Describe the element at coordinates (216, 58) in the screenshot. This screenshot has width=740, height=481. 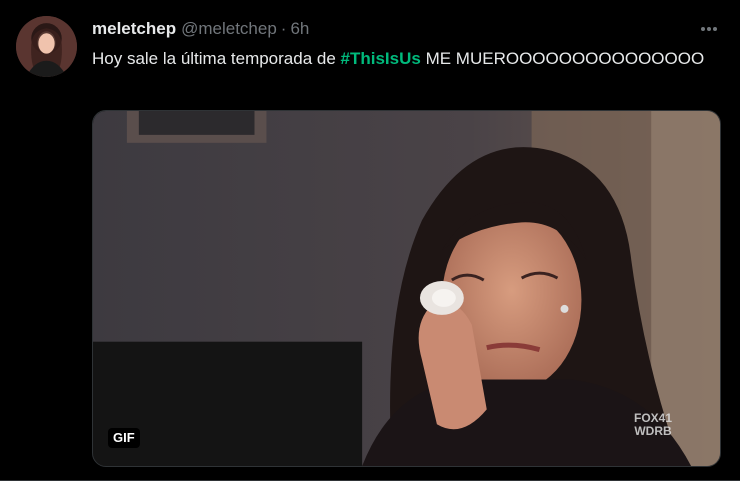
I see `tweet-text-before: Hoy sale la última temporada de` at that location.